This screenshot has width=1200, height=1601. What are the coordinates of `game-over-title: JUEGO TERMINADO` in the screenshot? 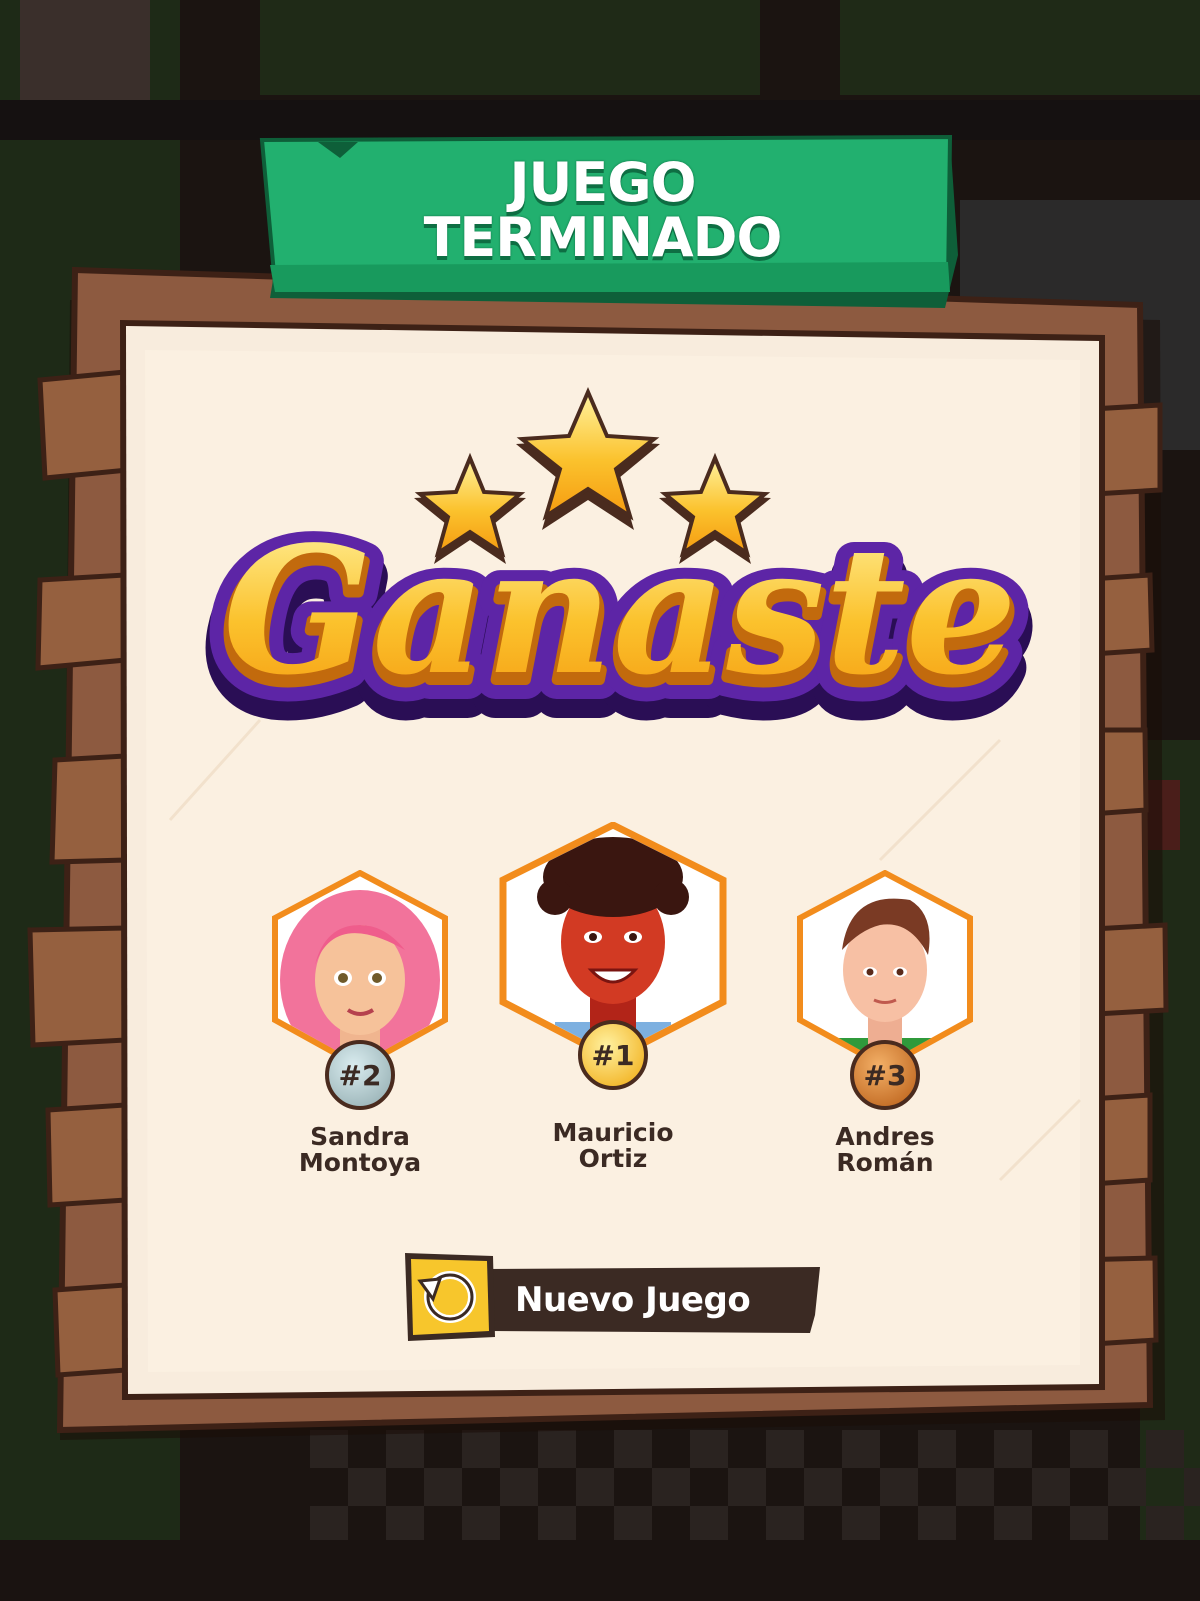 It's located at (602, 210).